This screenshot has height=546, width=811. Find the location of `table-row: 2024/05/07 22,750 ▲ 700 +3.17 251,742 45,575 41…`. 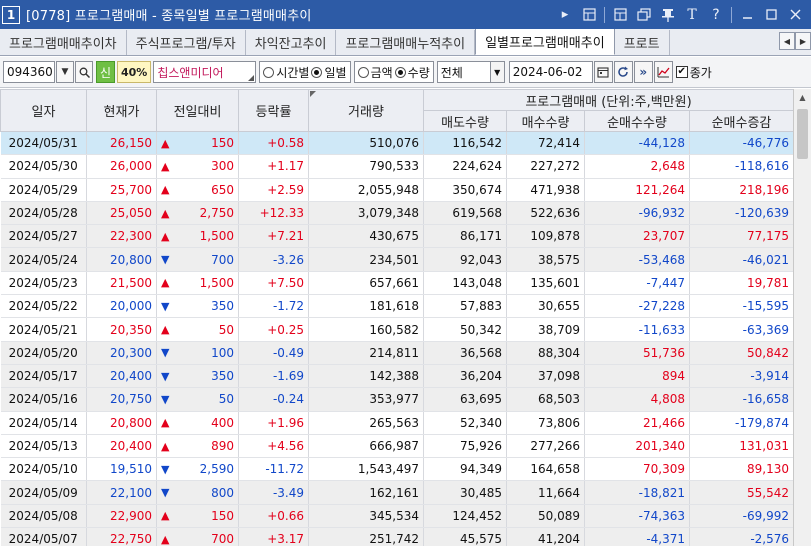

table-row: 2024/05/07 22,750 ▲ 700 +3.17 251,742 45,575 41… is located at coordinates (396, 536).